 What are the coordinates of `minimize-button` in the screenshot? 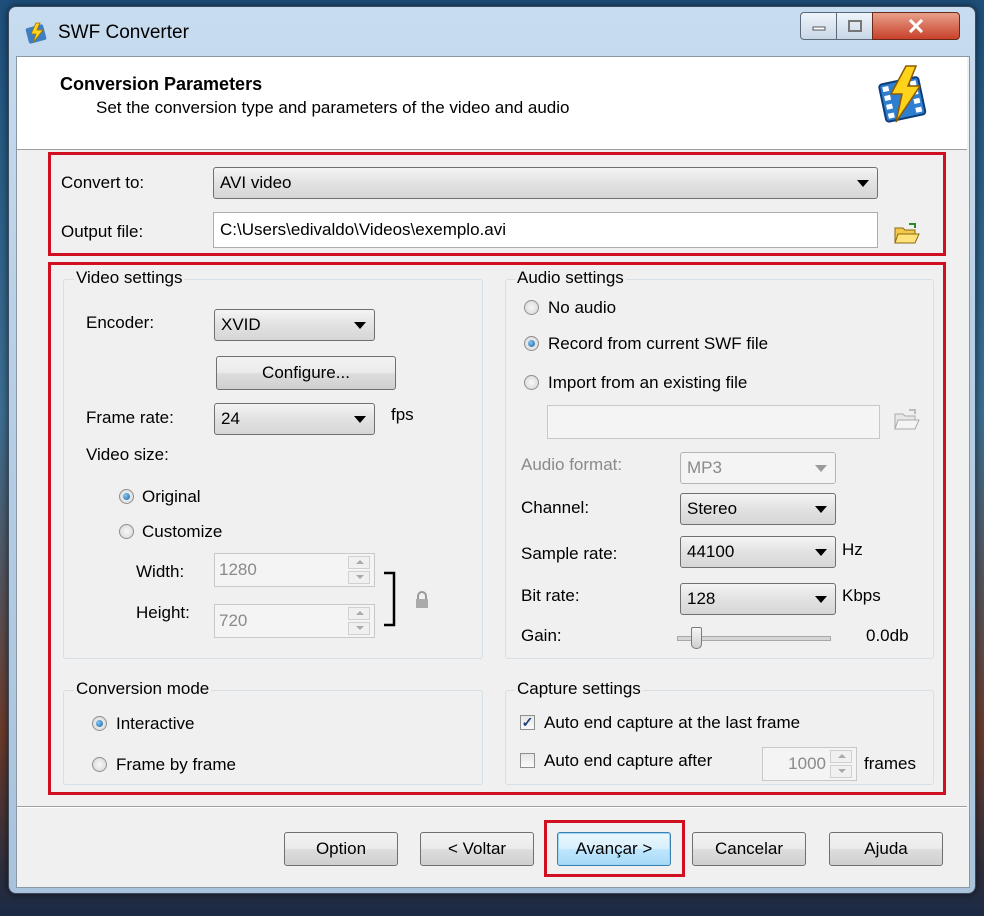 It's located at (819, 26).